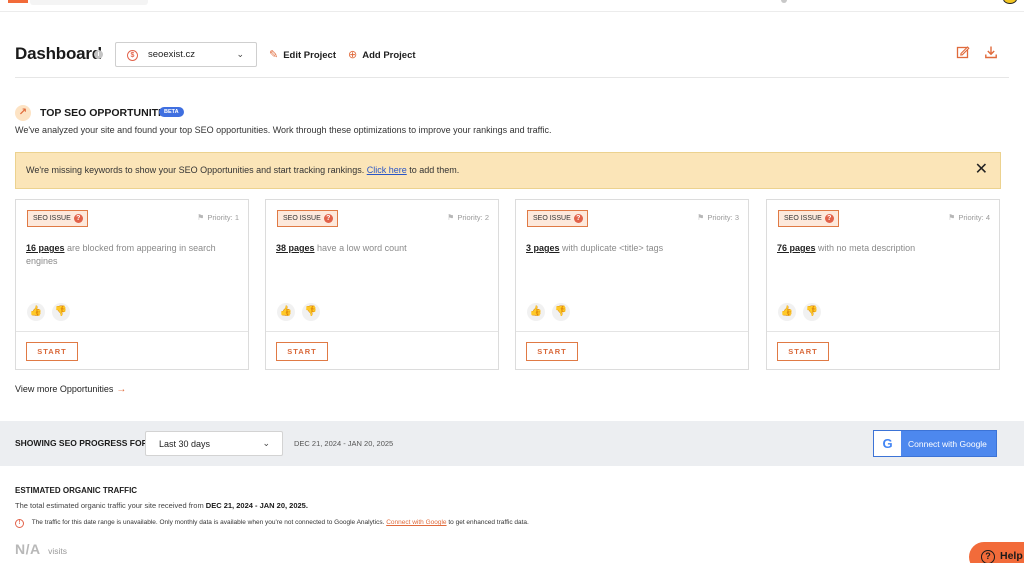 The width and height of the screenshot is (1024, 563). What do you see at coordinates (132, 55) in the screenshot?
I see `site-favicon-icon: $` at bounding box center [132, 55].